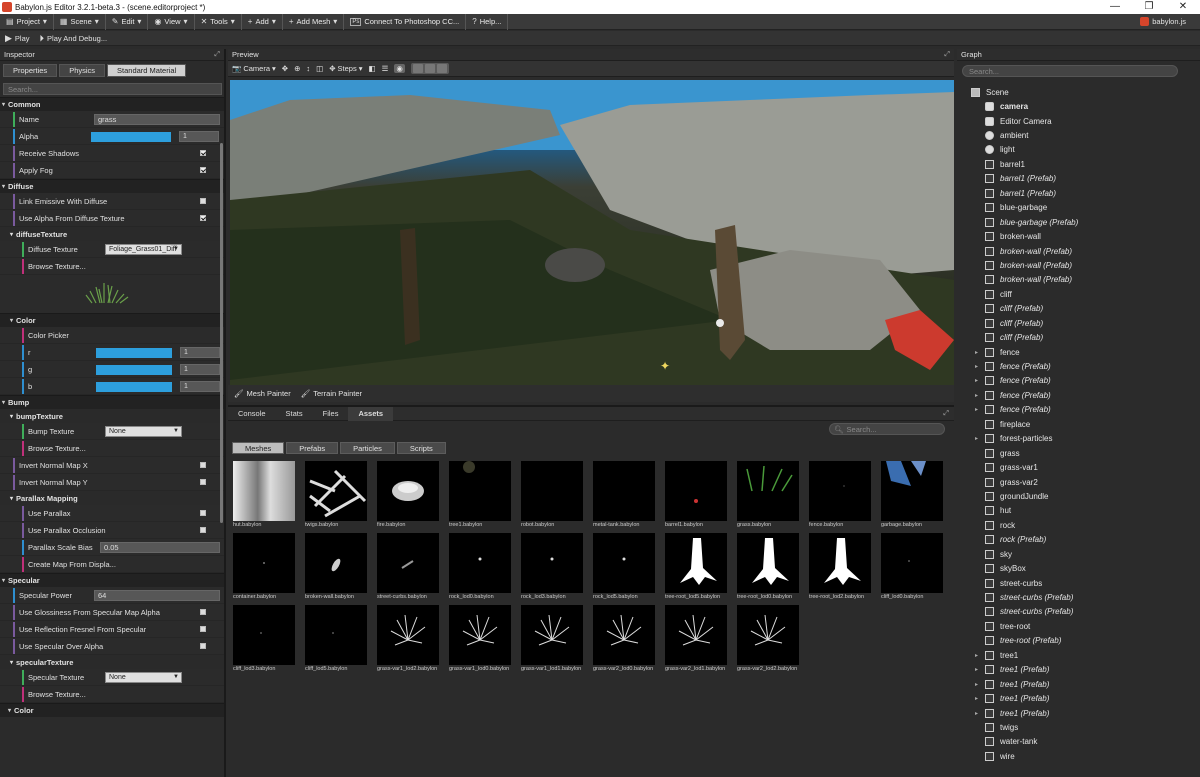 Image resolution: width=1200 pixels, height=777 pixels. Describe the element at coordinates (768, 494) in the screenshot. I see `asset-item: grass.babylon` at that location.